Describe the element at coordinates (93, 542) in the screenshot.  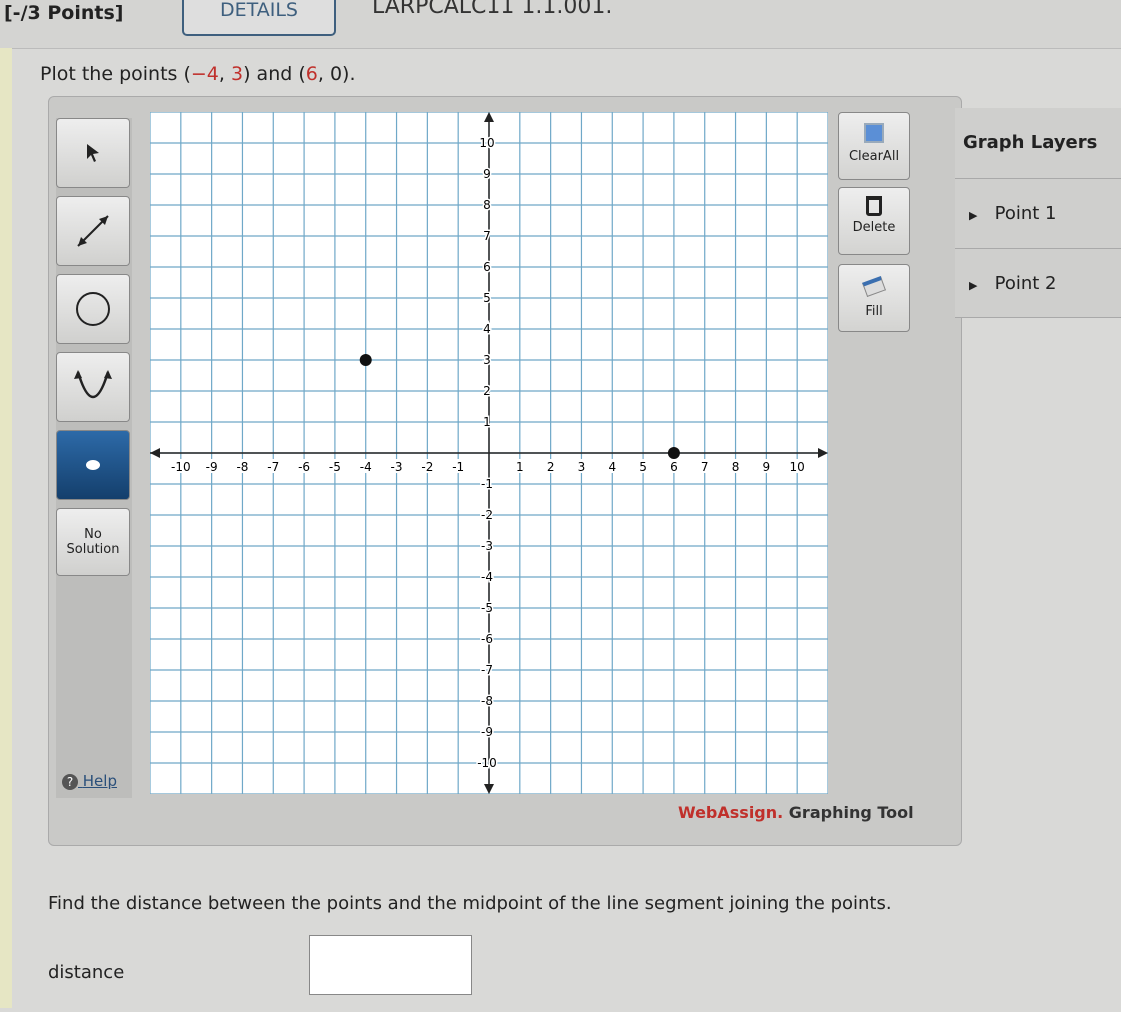
I see `no-solution-button: No Solution` at that location.